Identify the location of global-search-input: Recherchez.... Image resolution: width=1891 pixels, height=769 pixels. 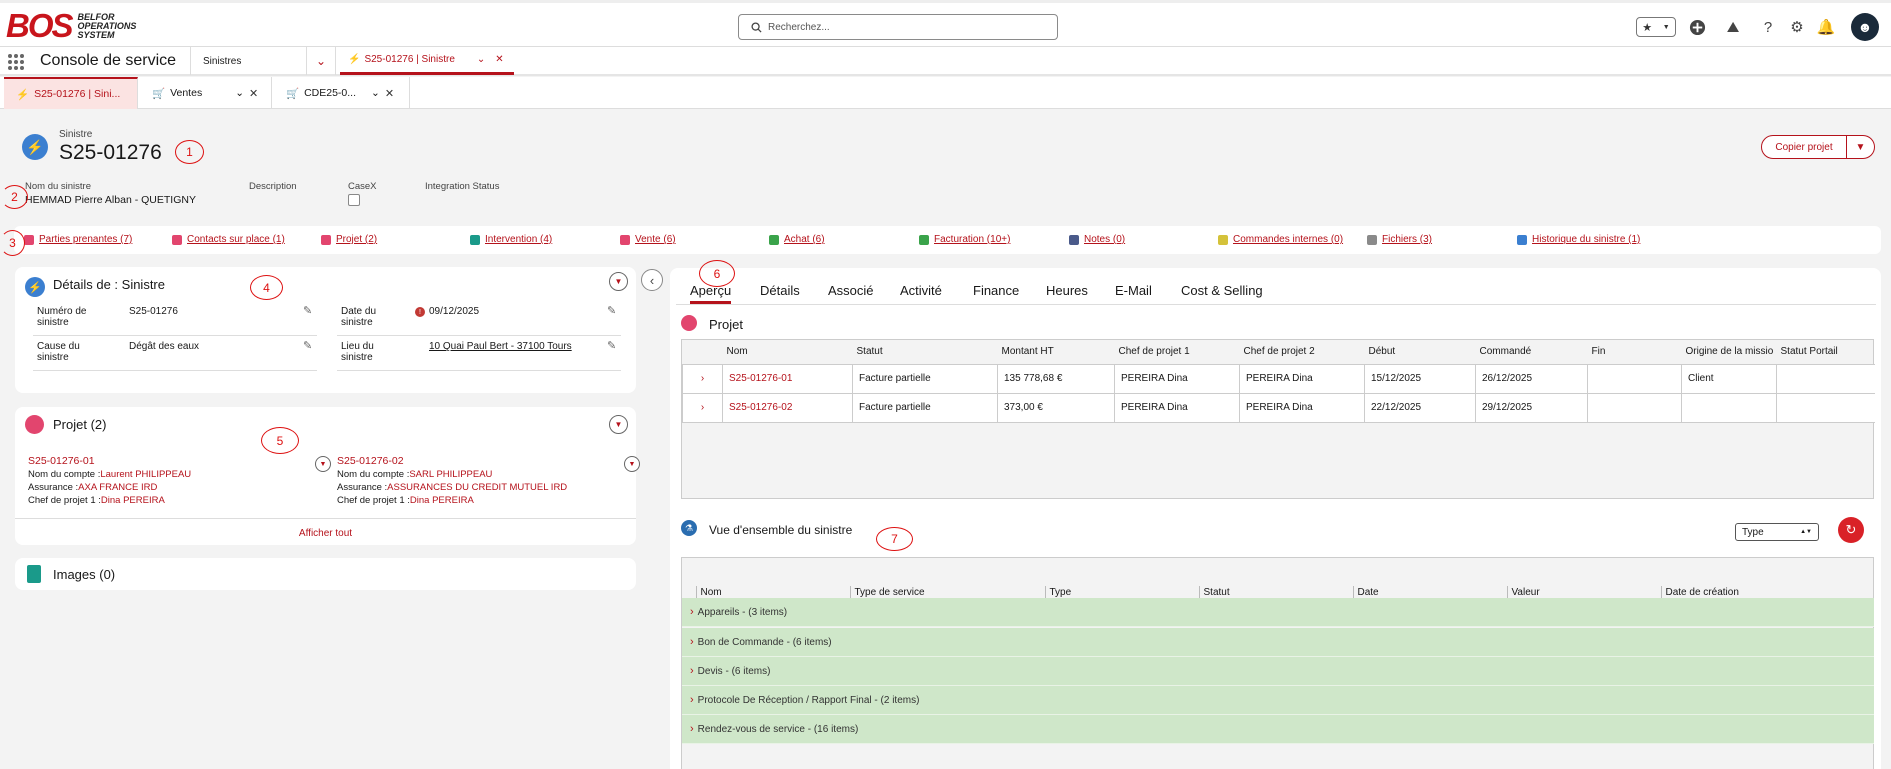
(898, 27).